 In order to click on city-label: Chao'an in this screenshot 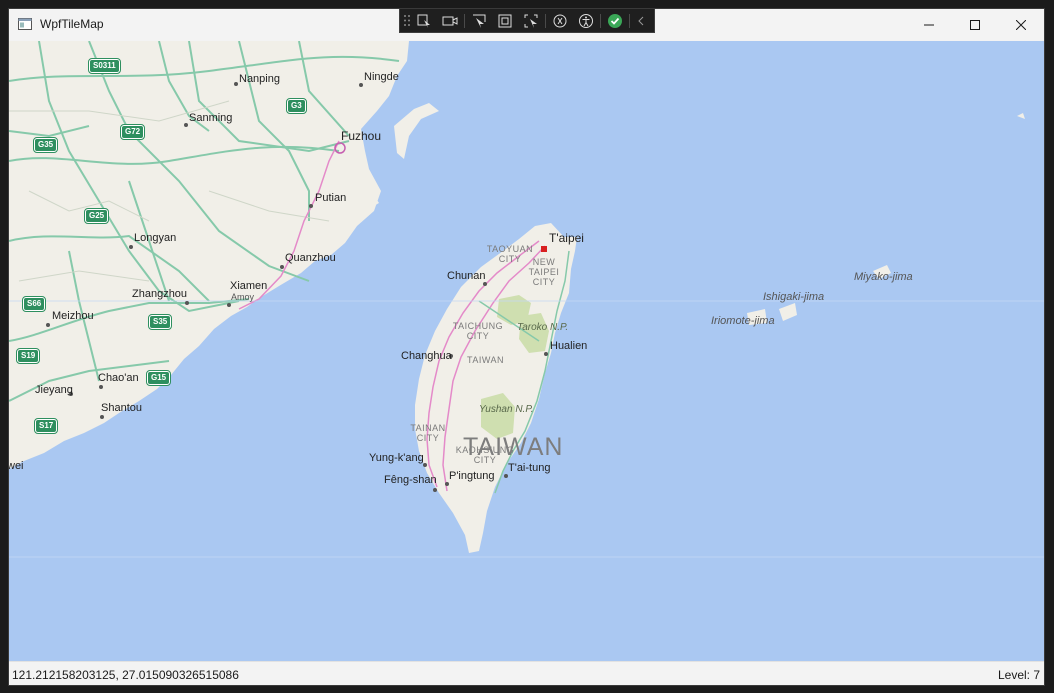, I will do `click(118, 378)`.